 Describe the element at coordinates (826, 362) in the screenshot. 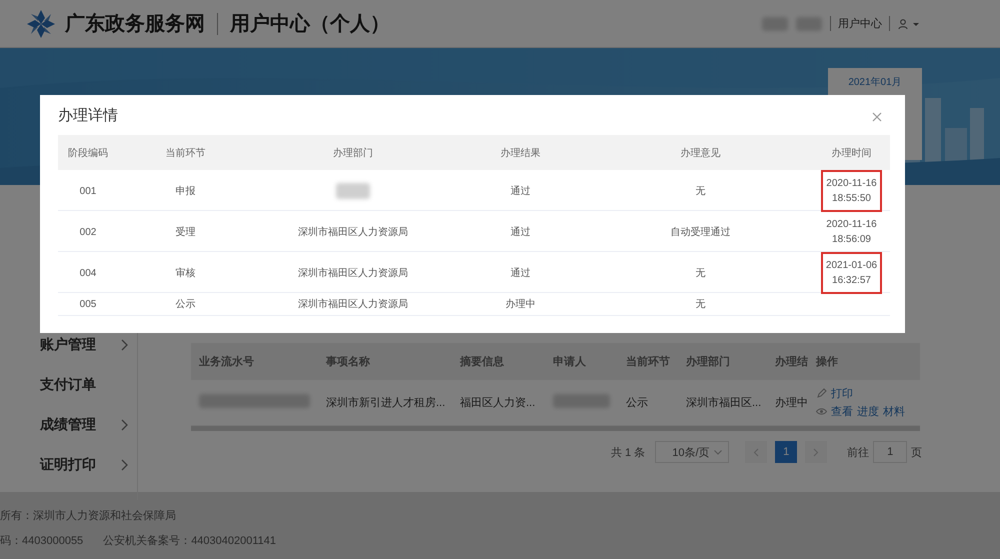

I see `column-header: 操作` at that location.